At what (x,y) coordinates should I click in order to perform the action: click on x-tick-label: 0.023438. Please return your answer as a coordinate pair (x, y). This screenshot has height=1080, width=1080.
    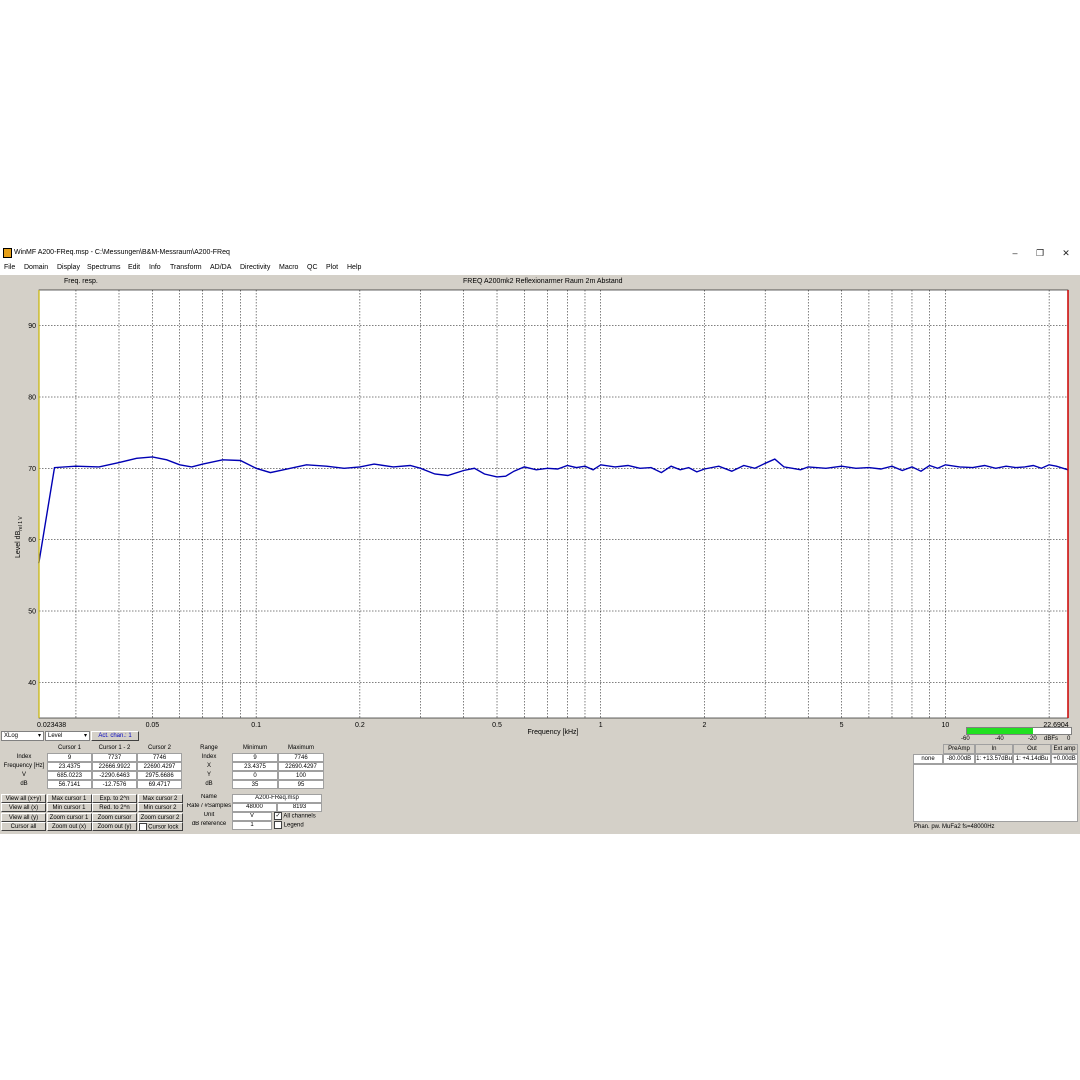
    Looking at the image, I should click on (51, 725).